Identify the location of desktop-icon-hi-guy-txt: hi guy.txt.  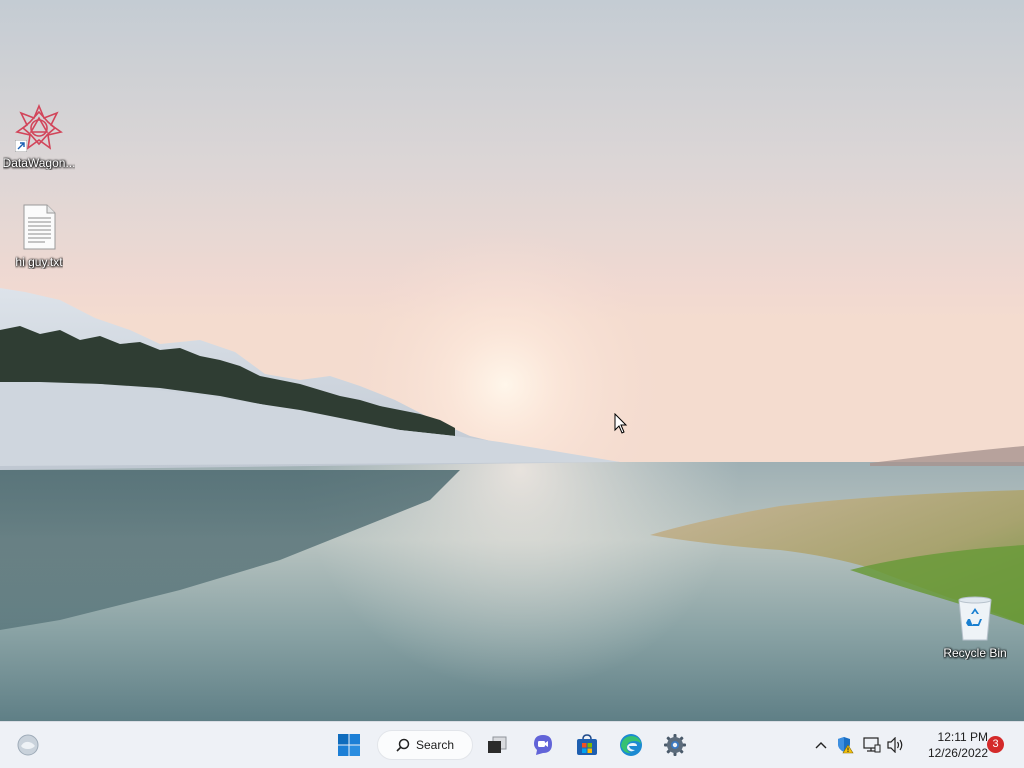
(39, 236).